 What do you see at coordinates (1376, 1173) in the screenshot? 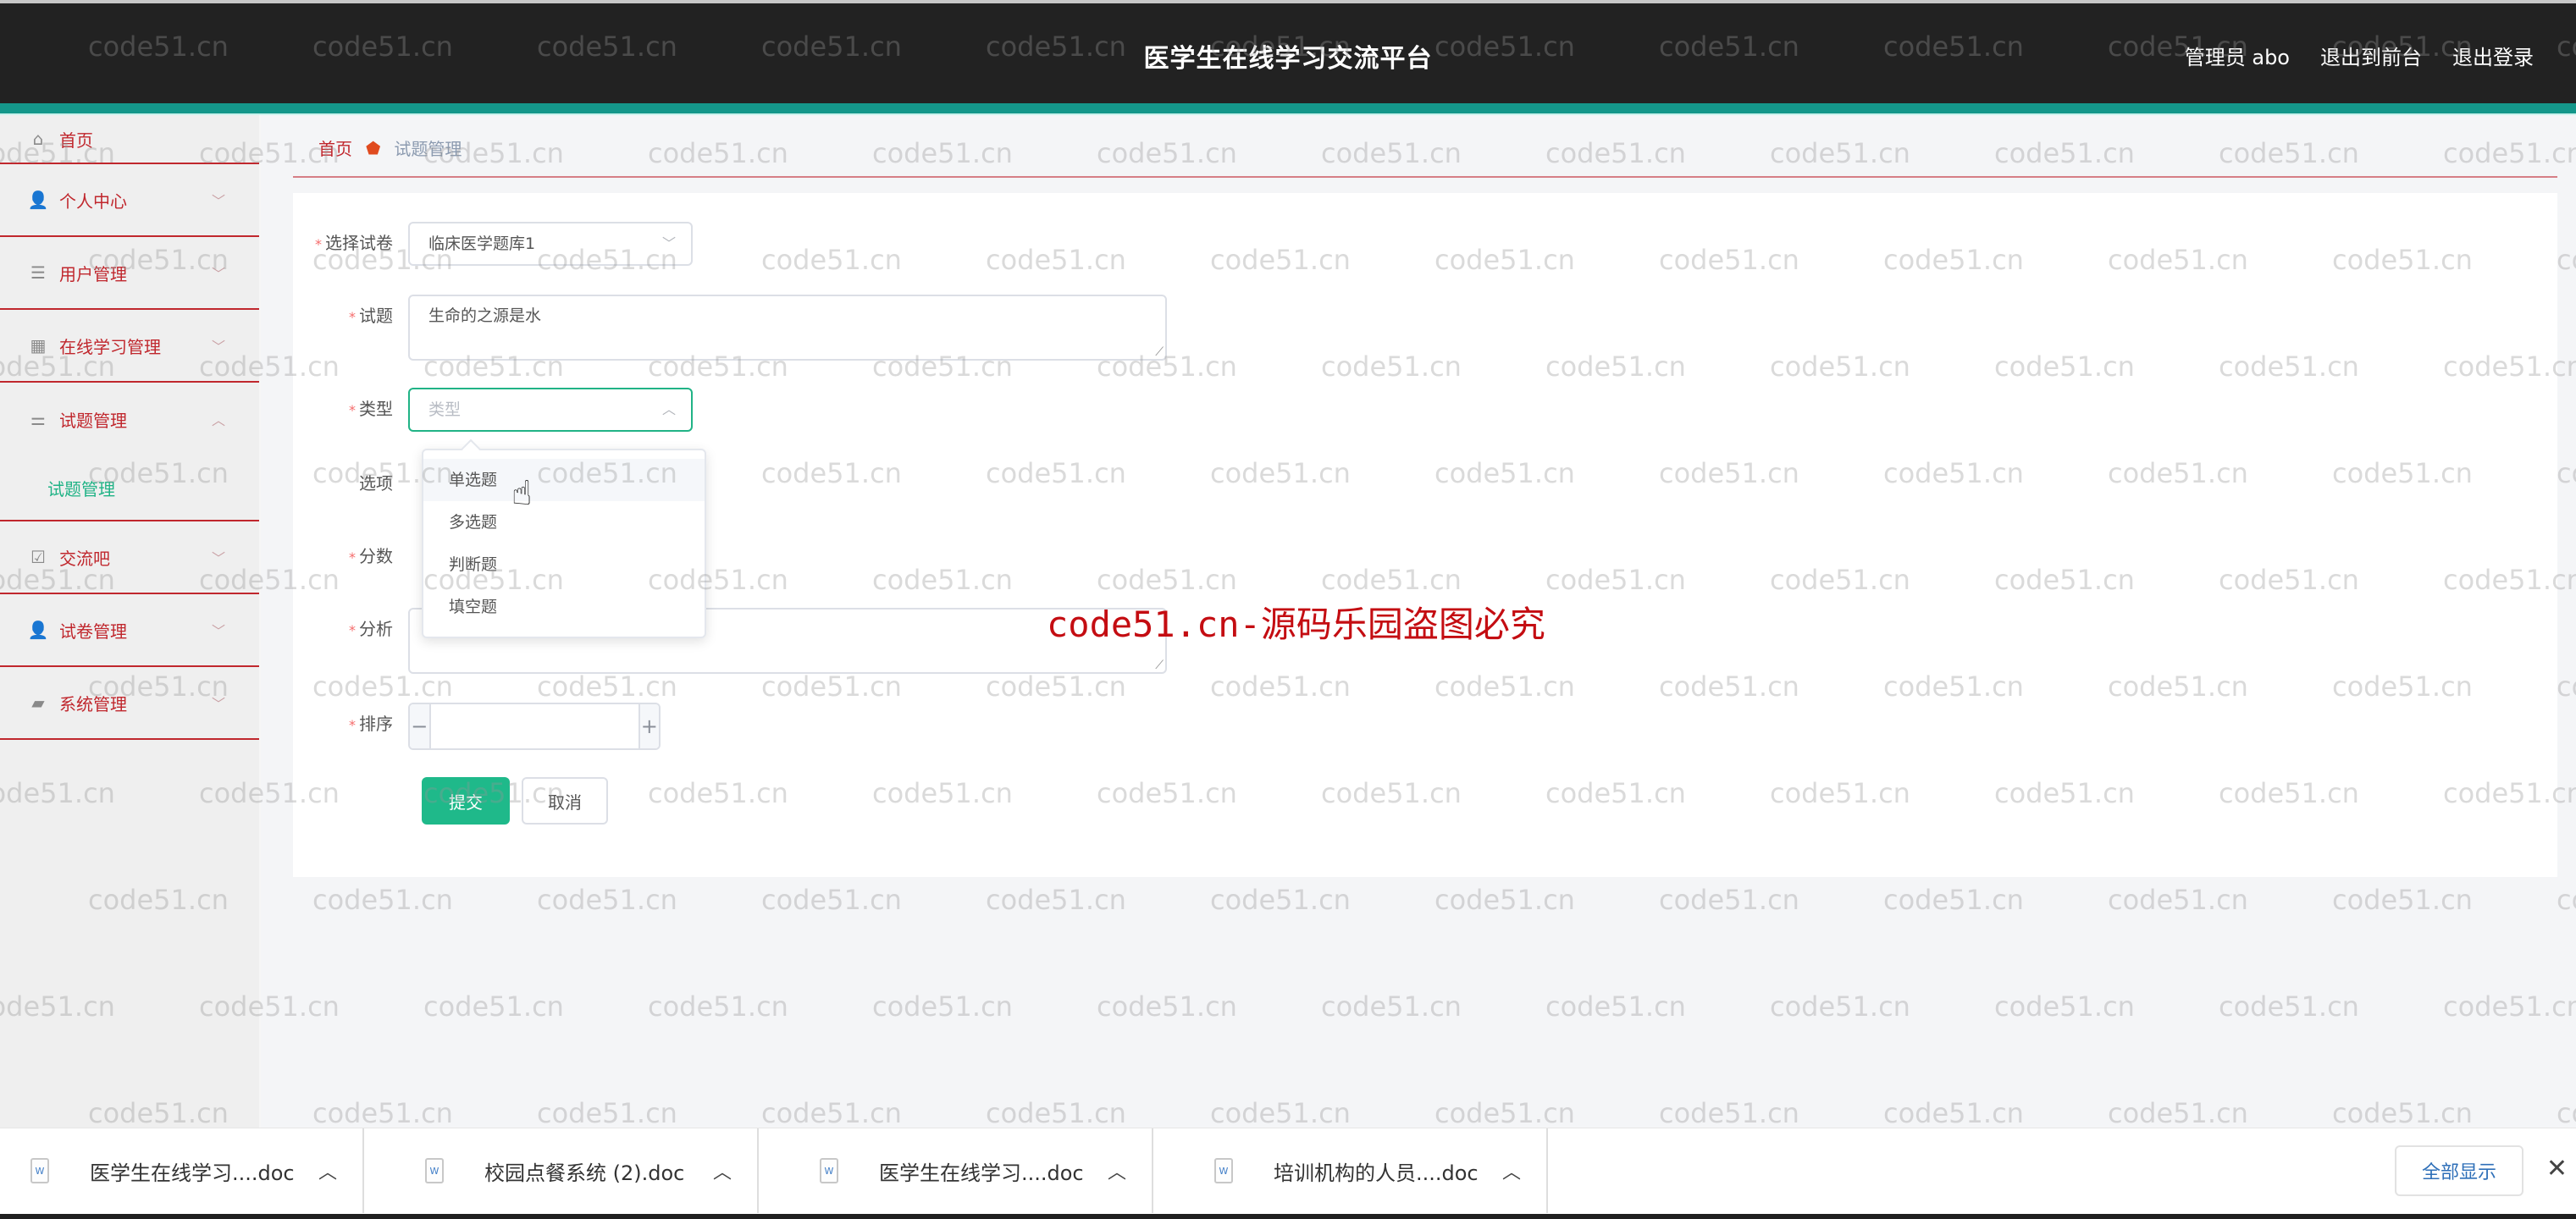
I see `download-file-name: 培训机构的人员....doc` at bounding box center [1376, 1173].